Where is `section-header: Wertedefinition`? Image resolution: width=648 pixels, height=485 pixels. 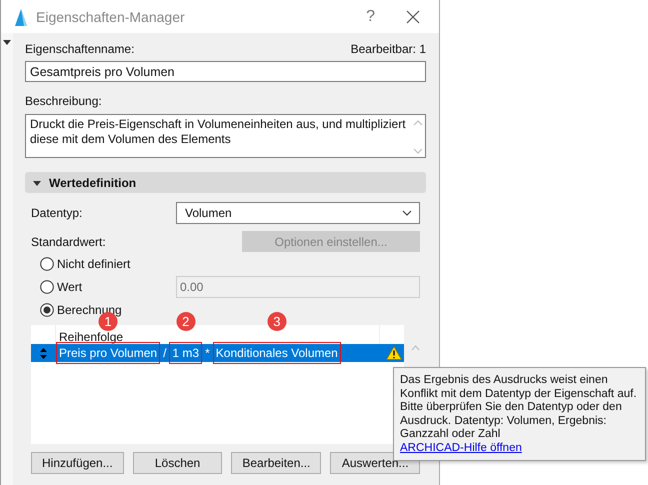
section-header: Wertedefinition is located at coordinates (225, 182).